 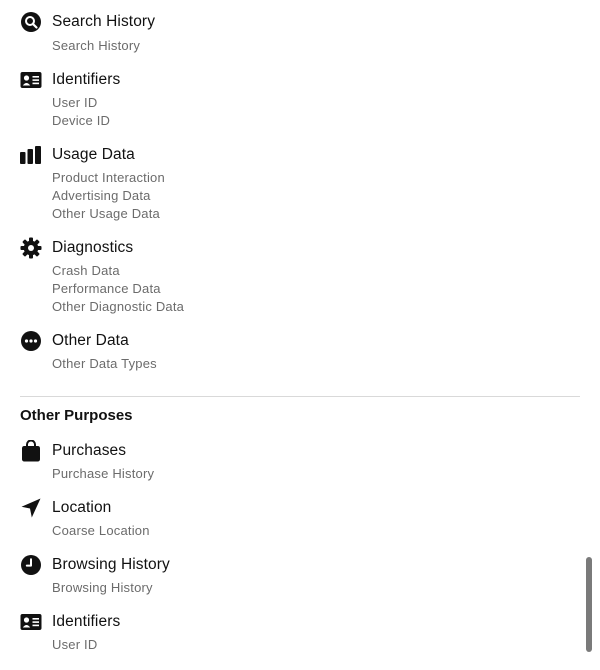 What do you see at coordinates (104, 363) in the screenshot?
I see `data-type-item: Other Data Types` at bounding box center [104, 363].